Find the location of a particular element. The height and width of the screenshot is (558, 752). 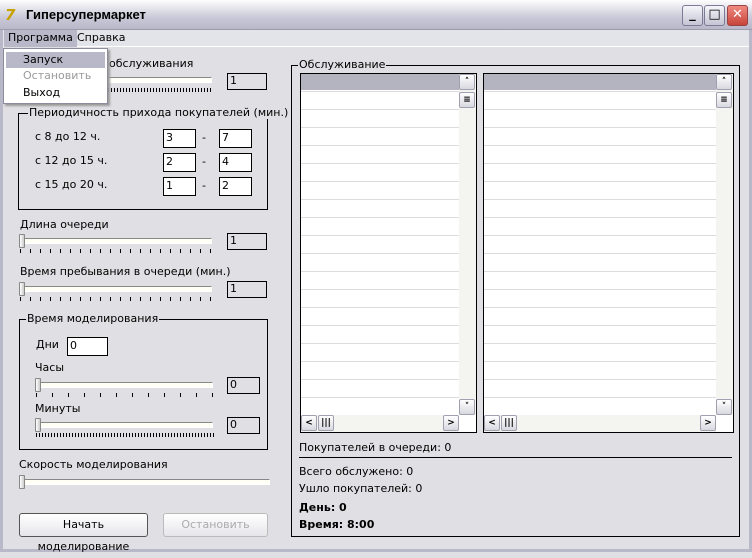

left-customers: Ушло покупателей: 0 is located at coordinates (361, 488).